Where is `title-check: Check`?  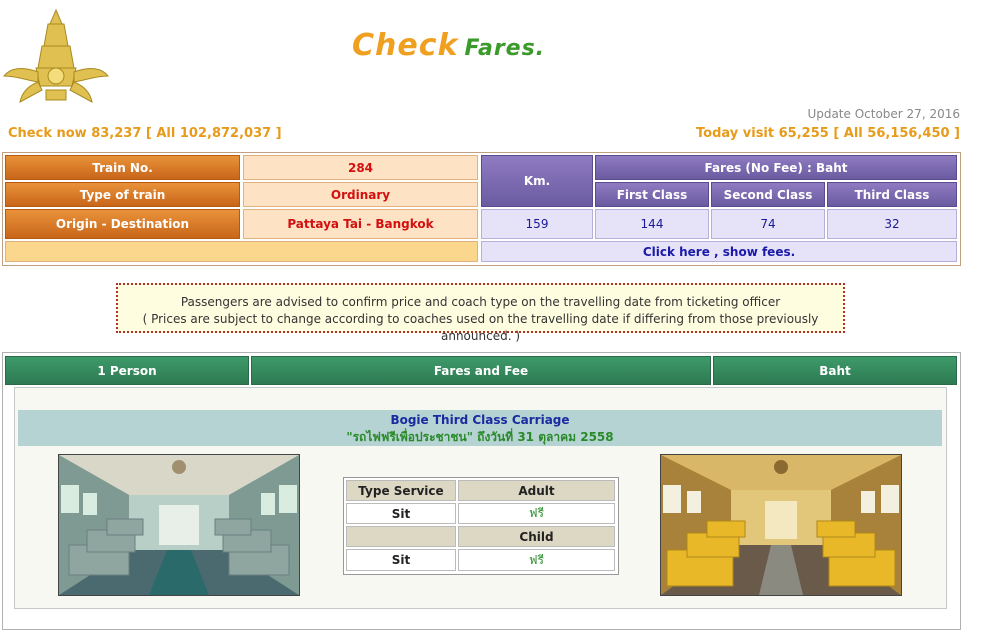
title-check: Check is located at coordinates (405, 45).